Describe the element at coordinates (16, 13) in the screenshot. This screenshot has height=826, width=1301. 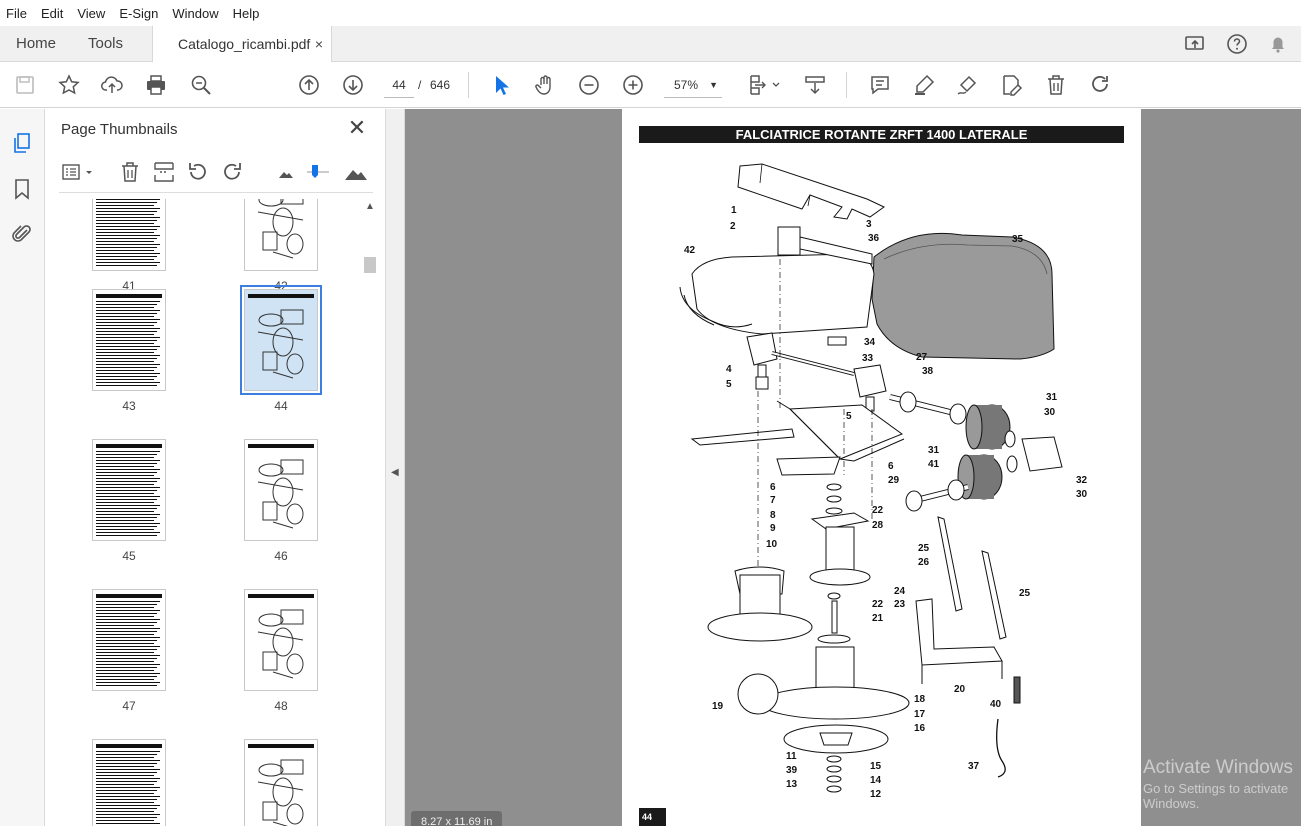
I see `menu-file: File` at that location.